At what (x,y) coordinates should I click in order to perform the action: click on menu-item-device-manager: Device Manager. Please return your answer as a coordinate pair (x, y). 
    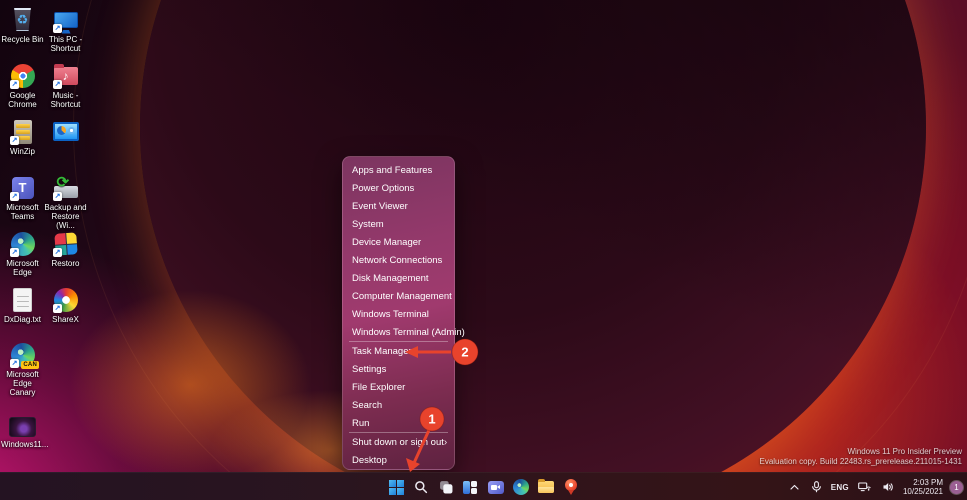
    Looking at the image, I should click on (398, 242).